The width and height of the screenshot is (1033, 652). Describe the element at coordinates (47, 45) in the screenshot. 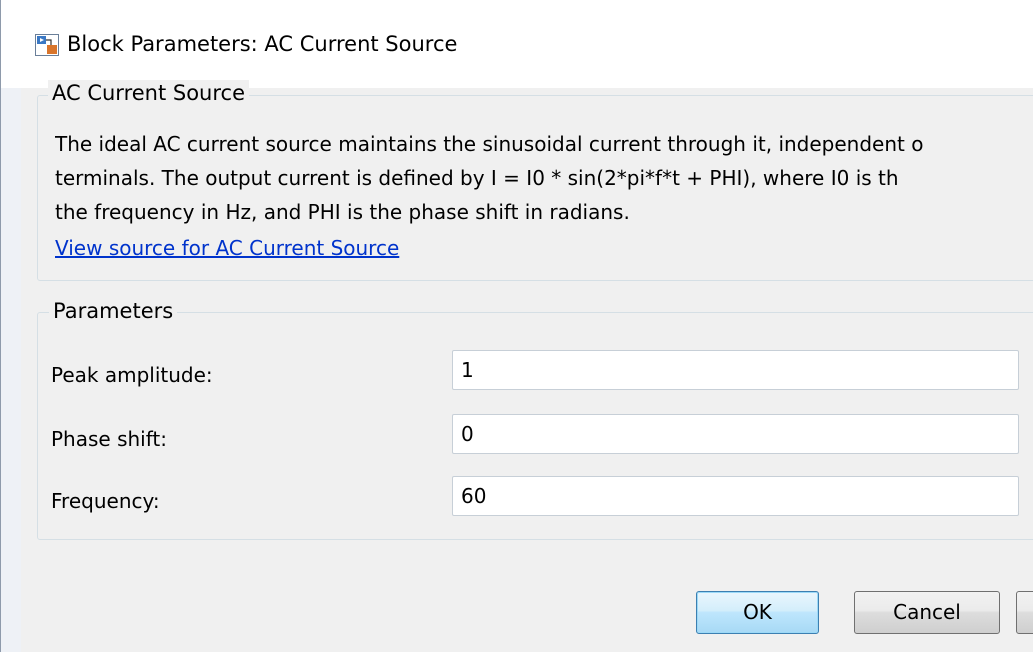

I see `simulink-block-icon` at that location.